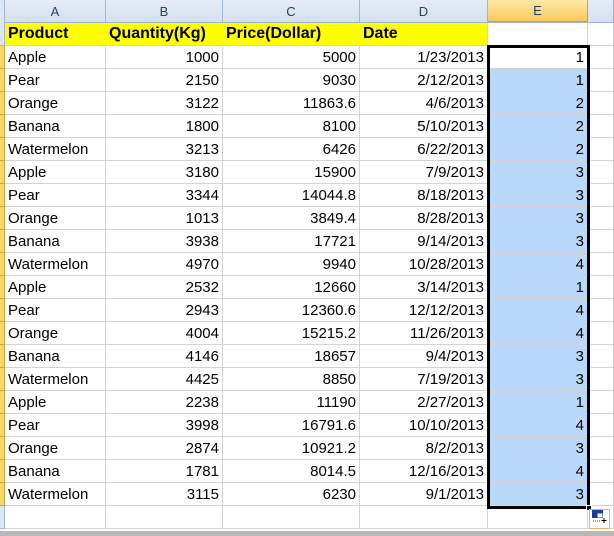 Image resolution: width=614 pixels, height=536 pixels. What do you see at coordinates (164, 310) in the screenshot?
I see `cell-quantity: 2943` at bounding box center [164, 310].